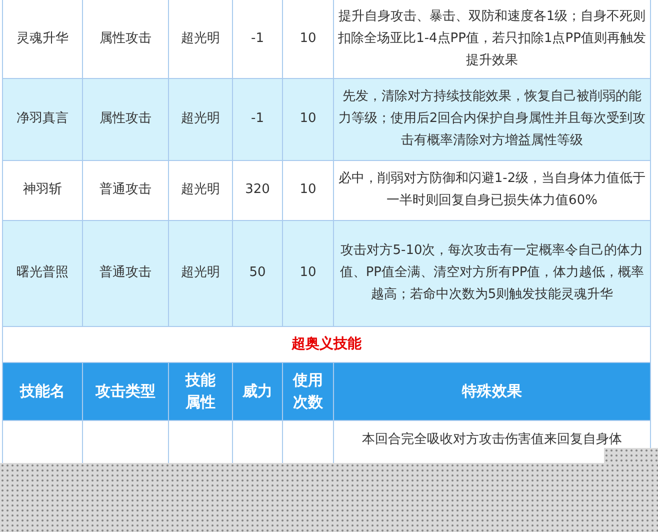 The image size is (658, 532). I want to click on table-cell: 攻击对方5-10次，每次攻击有一定概率令自己的体力值、PP值全满、清空对方所有PP值，体力越低，概率越高；若命中次数为5则触发技能灵魂升华, so click(492, 272).